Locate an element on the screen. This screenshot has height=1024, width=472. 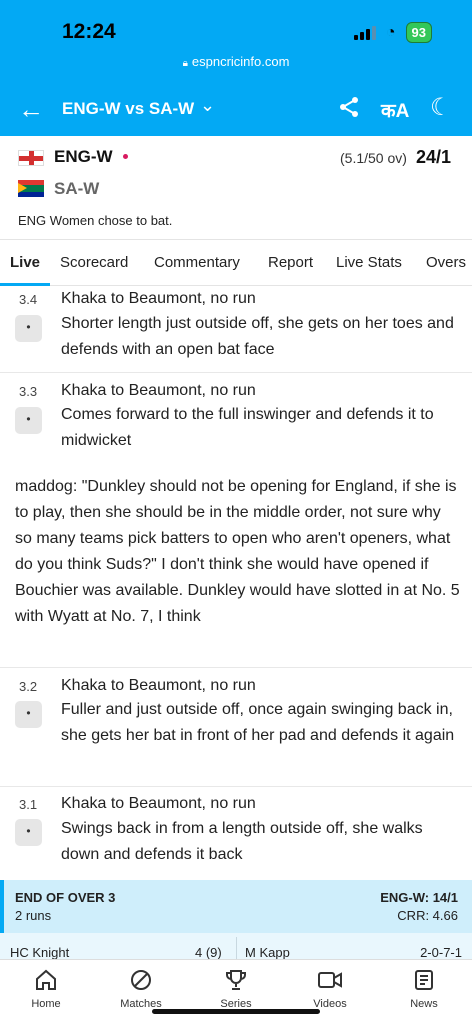
wifi-icon: ◔ is located at coordinates (390, 32).